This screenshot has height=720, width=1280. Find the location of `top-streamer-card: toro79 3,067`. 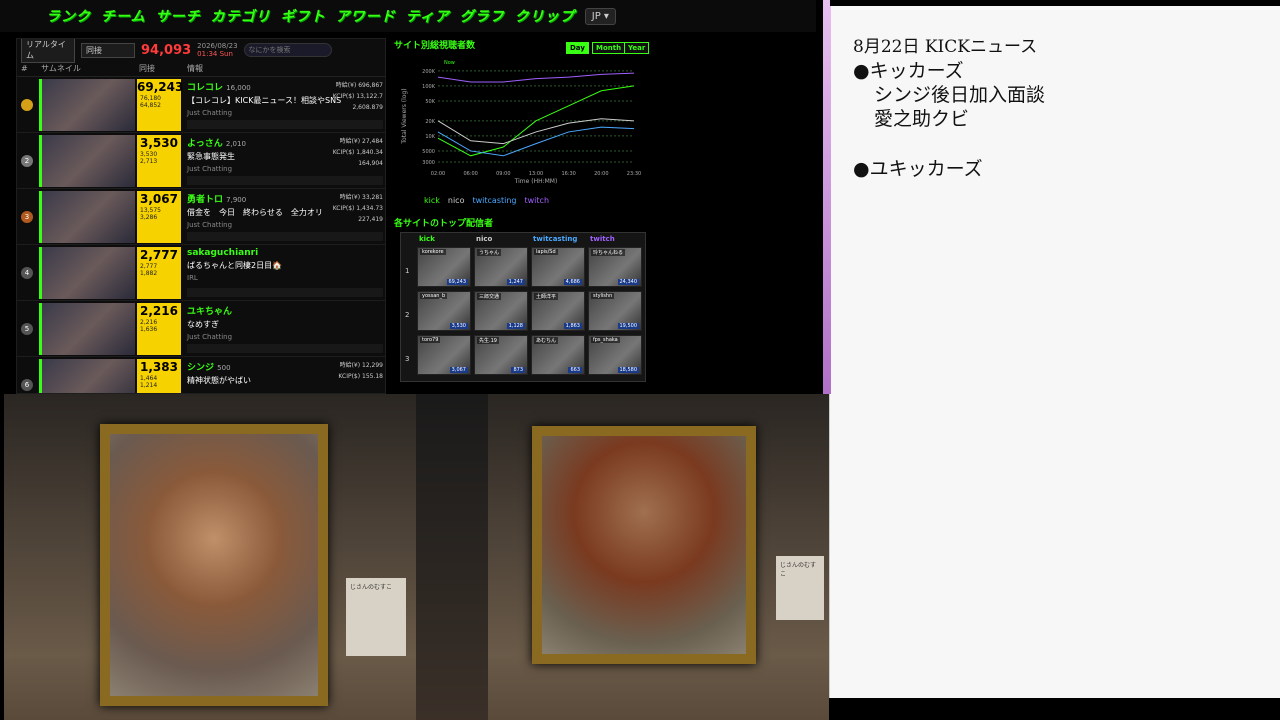

top-streamer-card: toro79 3,067 is located at coordinates (444, 355).